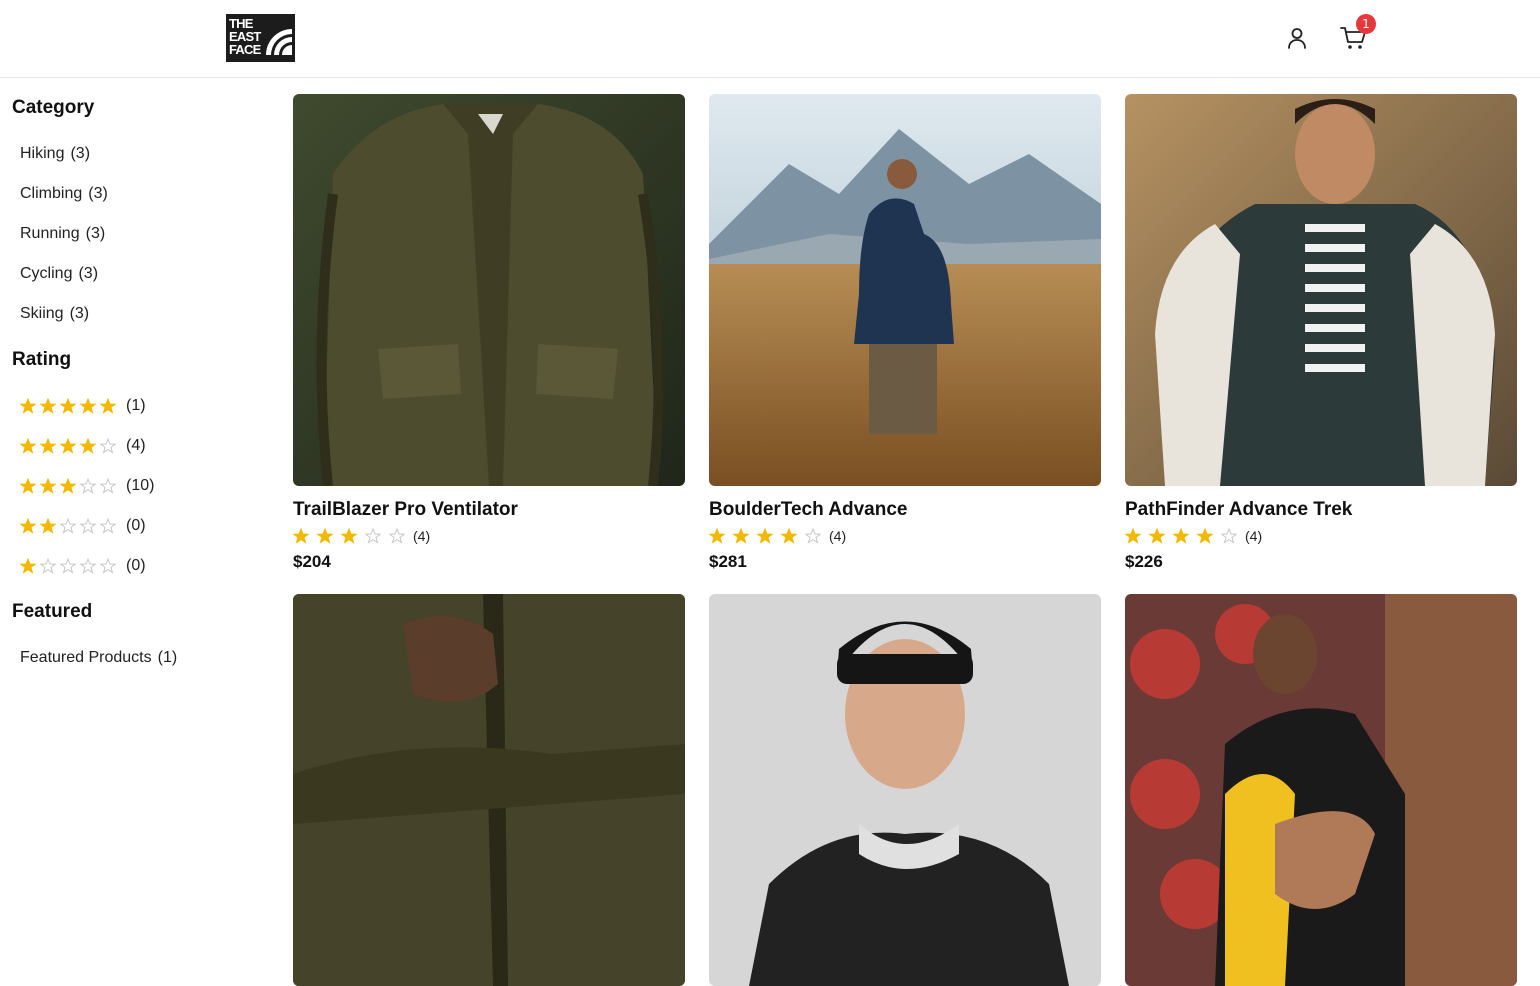 This screenshot has height=986, width=1540. Describe the element at coordinates (245, 36) in the screenshot. I see `logo-text: THE EAST FACE` at that location.